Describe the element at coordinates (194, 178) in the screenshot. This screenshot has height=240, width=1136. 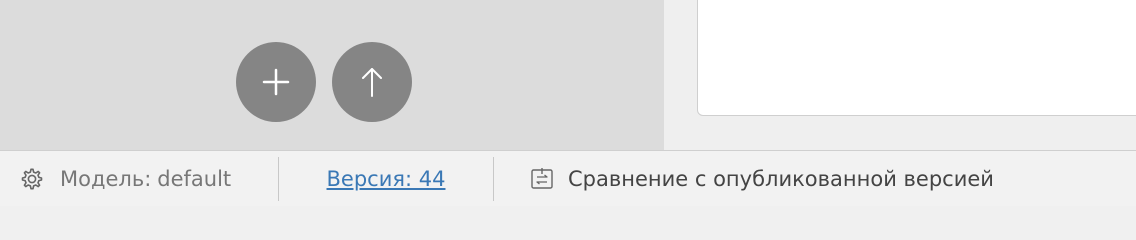
I see `model-value: default` at that location.